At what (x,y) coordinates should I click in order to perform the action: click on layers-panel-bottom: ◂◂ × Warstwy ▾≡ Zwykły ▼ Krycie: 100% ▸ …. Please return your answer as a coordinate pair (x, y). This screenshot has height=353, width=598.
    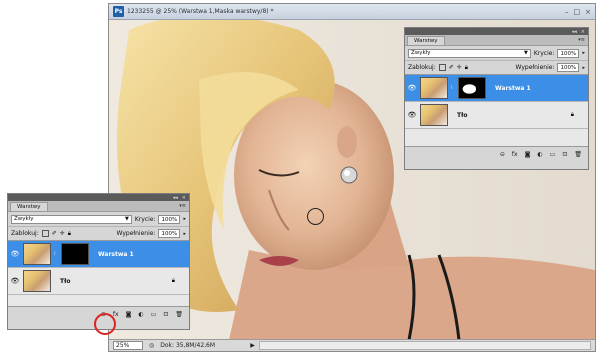
    Looking at the image, I should click on (98, 261).